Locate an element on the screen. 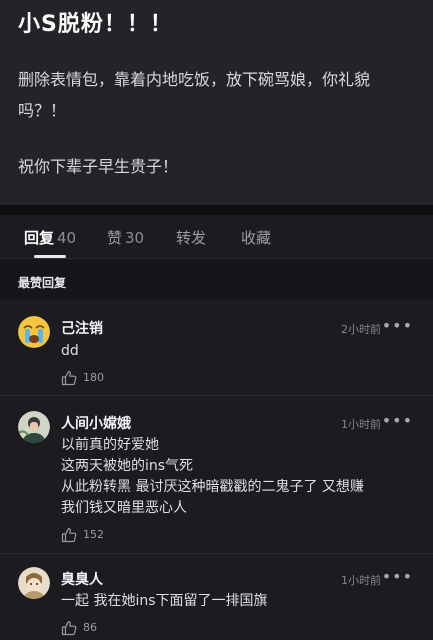 Image resolution: width=433 pixels, height=640 pixels. post-title: 小S脱粉！！！ is located at coordinates (95, 24).